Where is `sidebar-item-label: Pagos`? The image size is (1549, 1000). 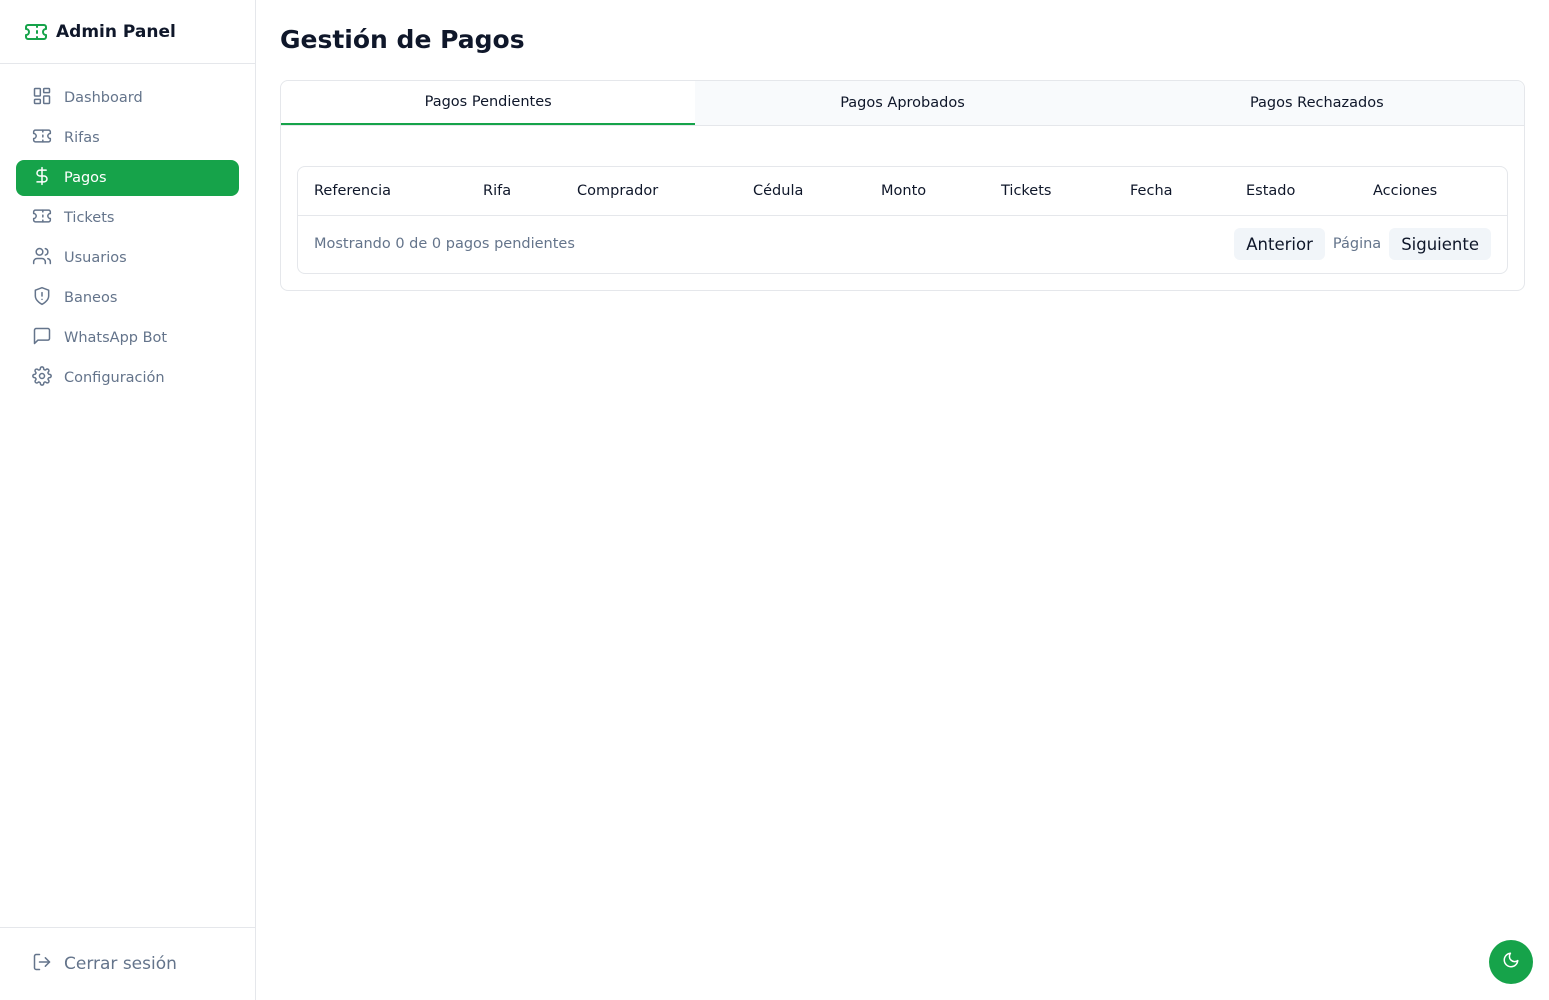 sidebar-item-label: Pagos is located at coordinates (85, 178).